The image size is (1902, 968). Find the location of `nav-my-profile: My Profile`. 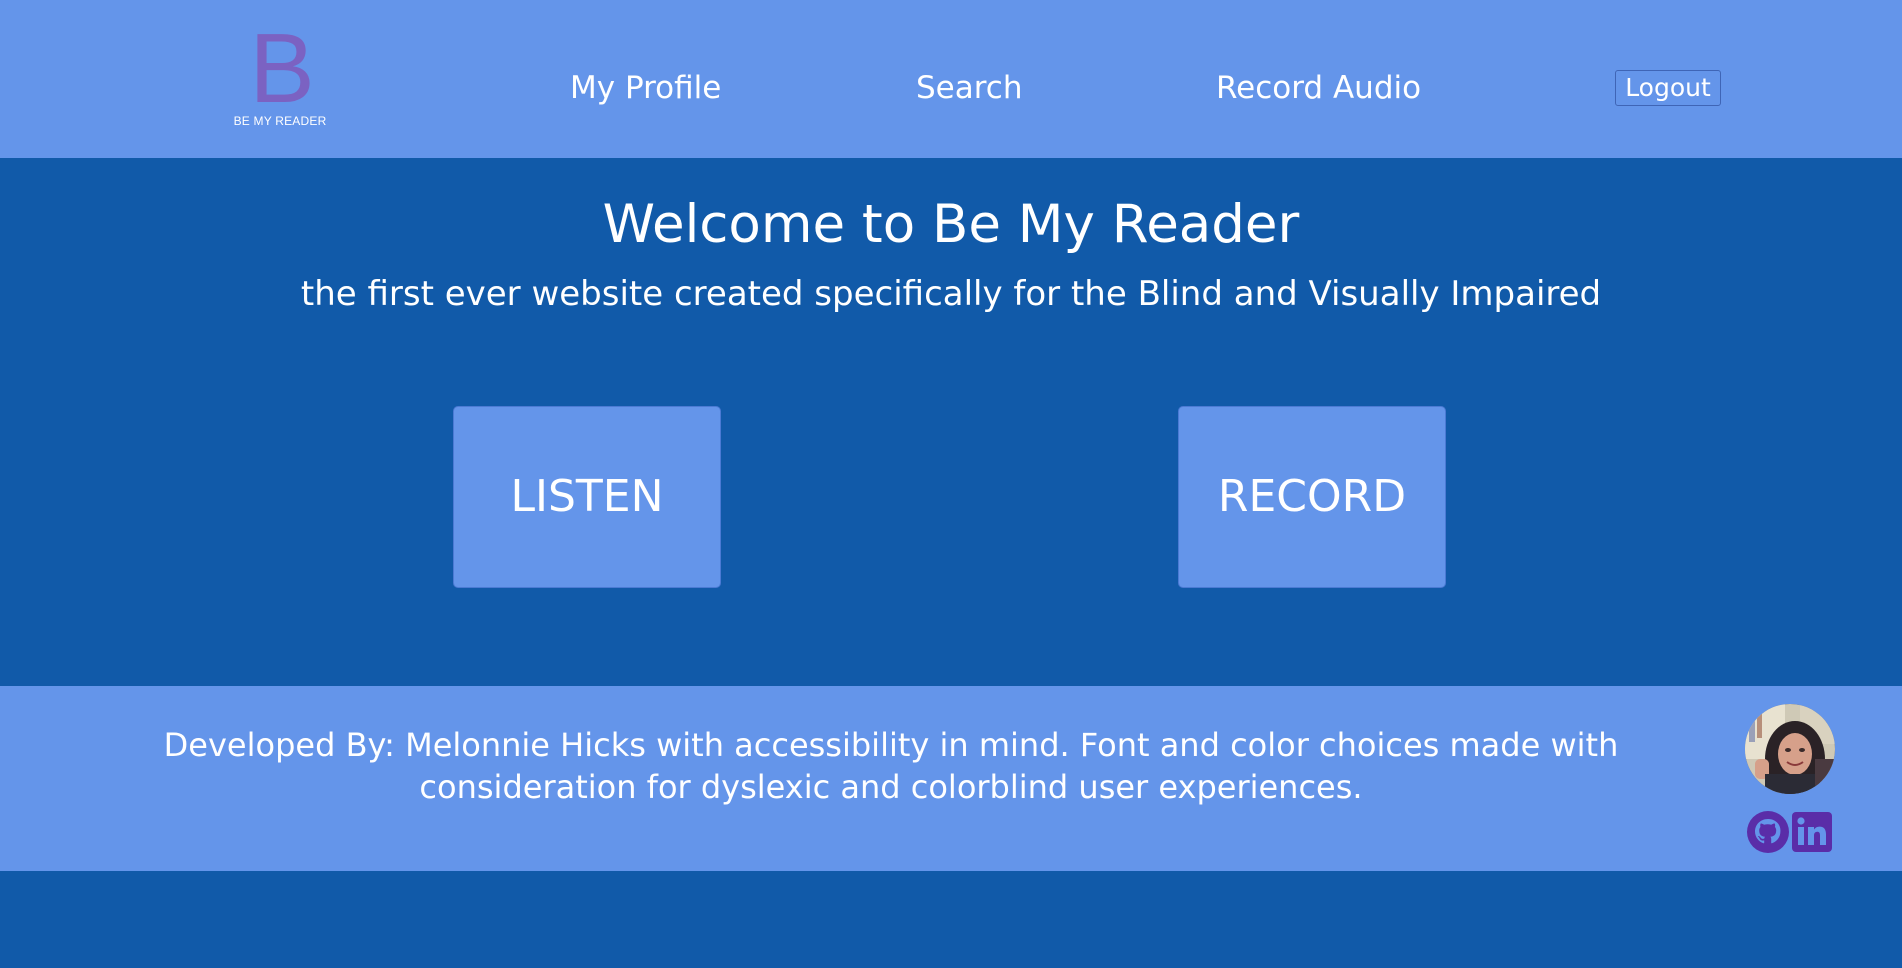

nav-my-profile: My Profile is located at coordinates (645, 88).